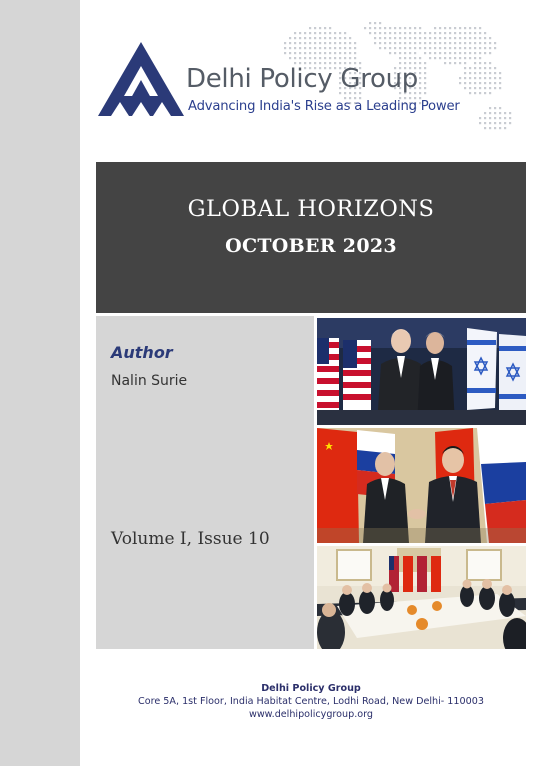  Describe the element at coordinates (149, 381) in the screenshot. I see `author-name: Nalin Surie` at that location.